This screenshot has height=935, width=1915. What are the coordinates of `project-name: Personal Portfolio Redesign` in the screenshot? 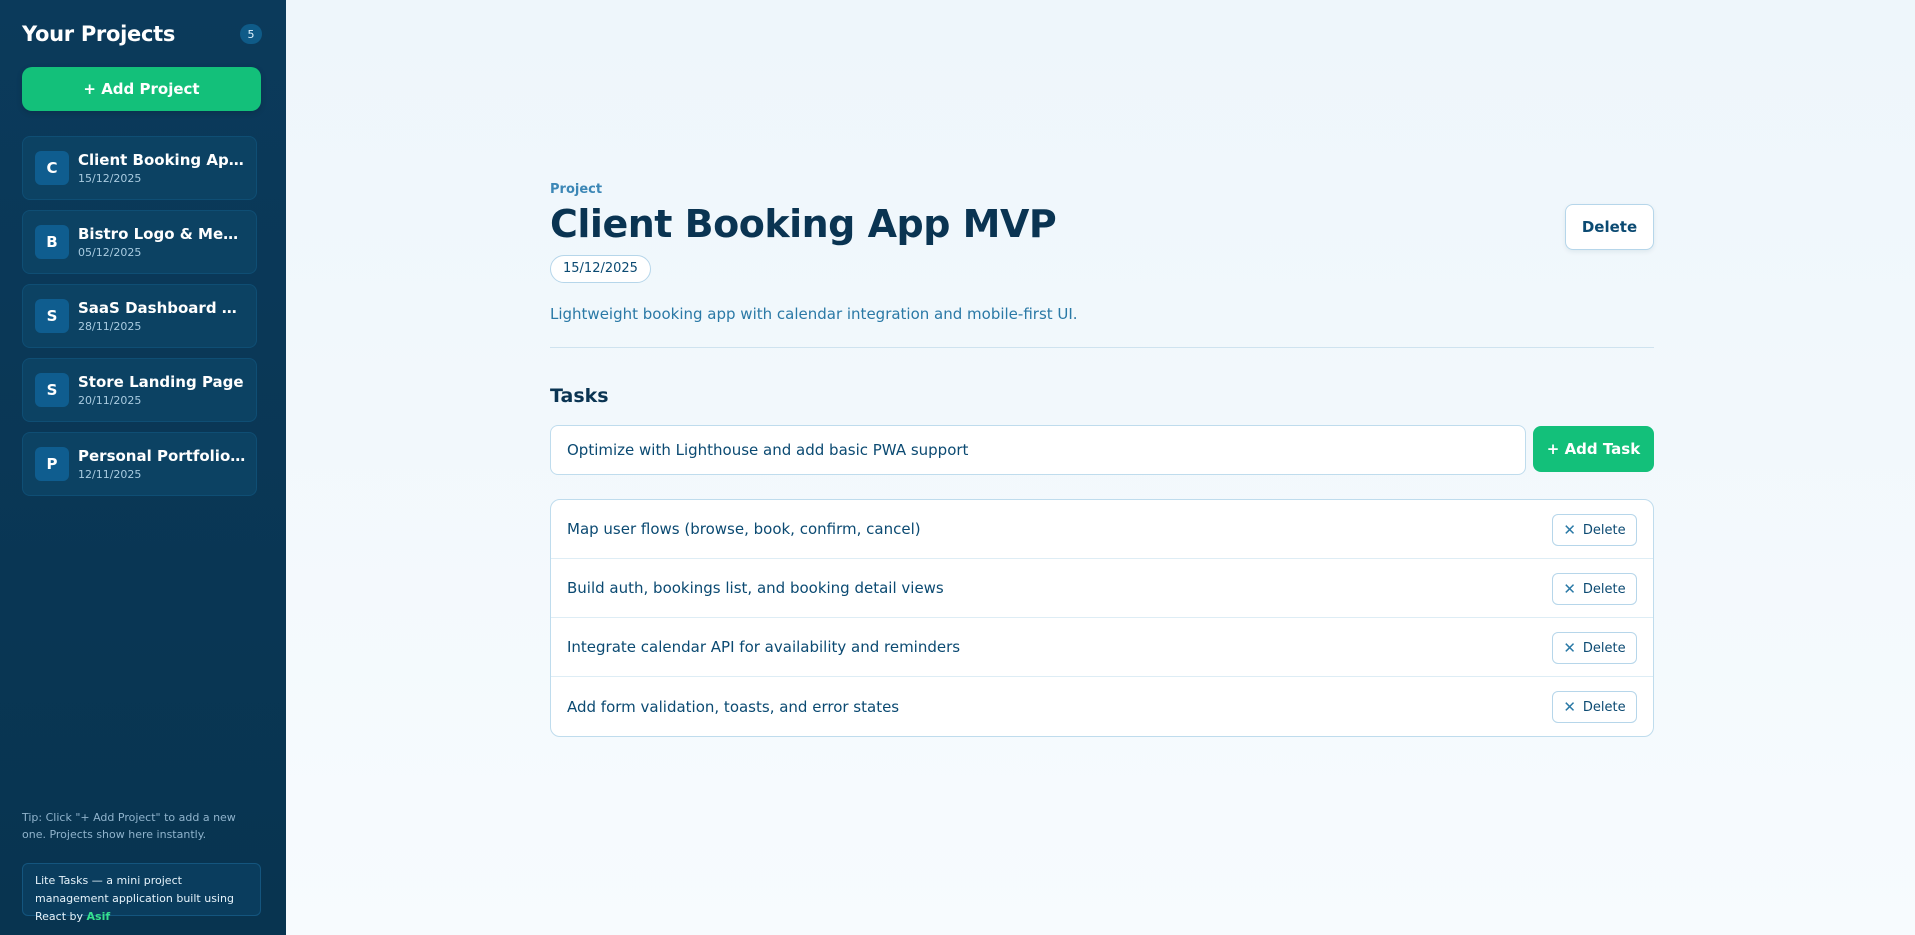 It's located at (162, 456).